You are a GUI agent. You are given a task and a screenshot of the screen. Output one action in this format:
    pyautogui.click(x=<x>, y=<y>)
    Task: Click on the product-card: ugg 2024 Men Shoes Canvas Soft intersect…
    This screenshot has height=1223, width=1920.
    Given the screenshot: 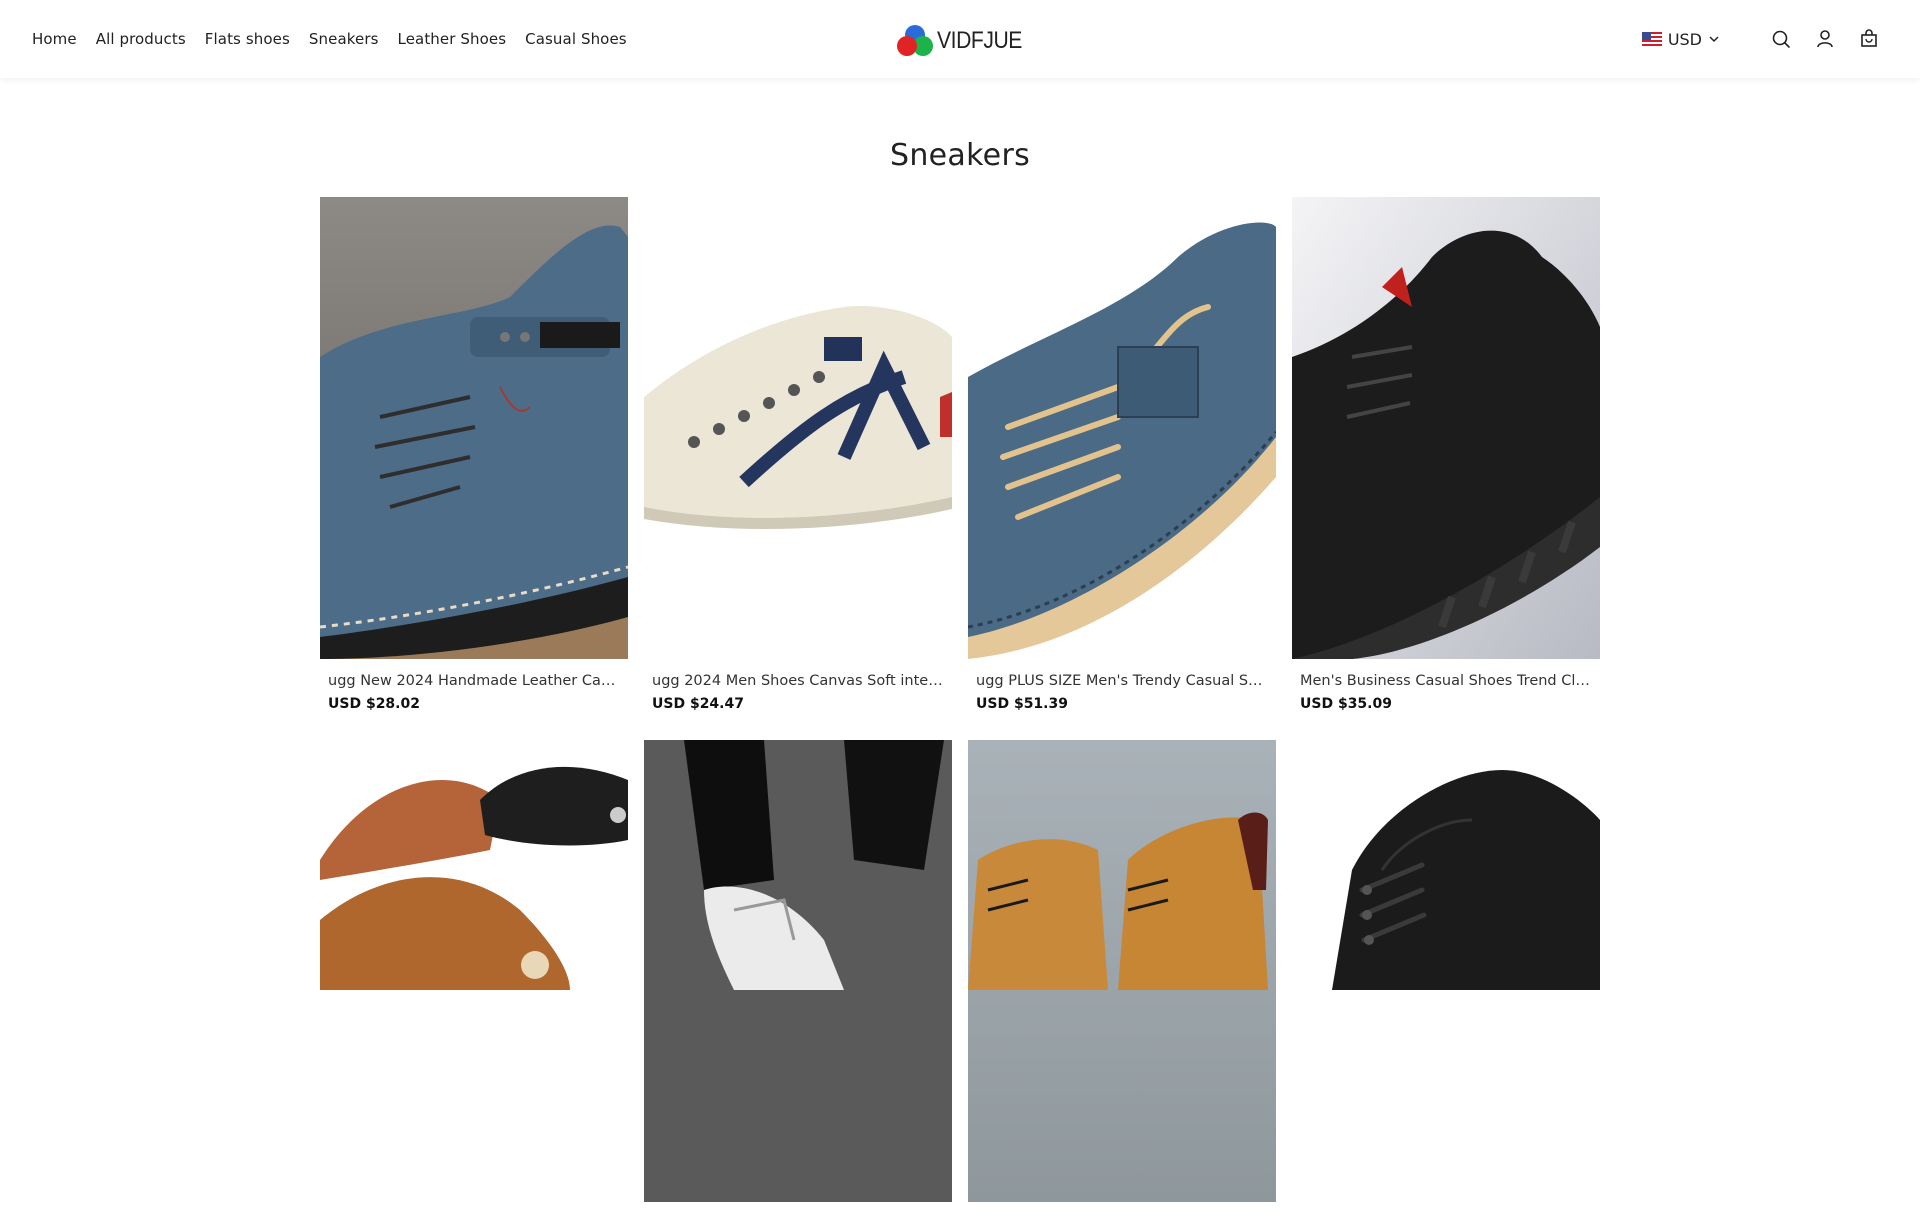 What is the action you would take?
    pyautogui.click(x=798, y=454)
    